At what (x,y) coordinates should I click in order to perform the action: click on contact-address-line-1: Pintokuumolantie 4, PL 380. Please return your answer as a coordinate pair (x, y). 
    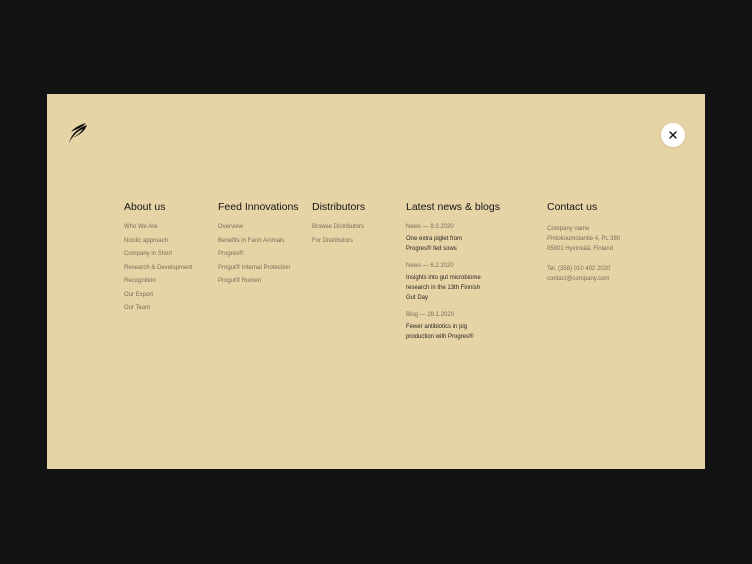
    Looking at the image, I should click on (584, 239).